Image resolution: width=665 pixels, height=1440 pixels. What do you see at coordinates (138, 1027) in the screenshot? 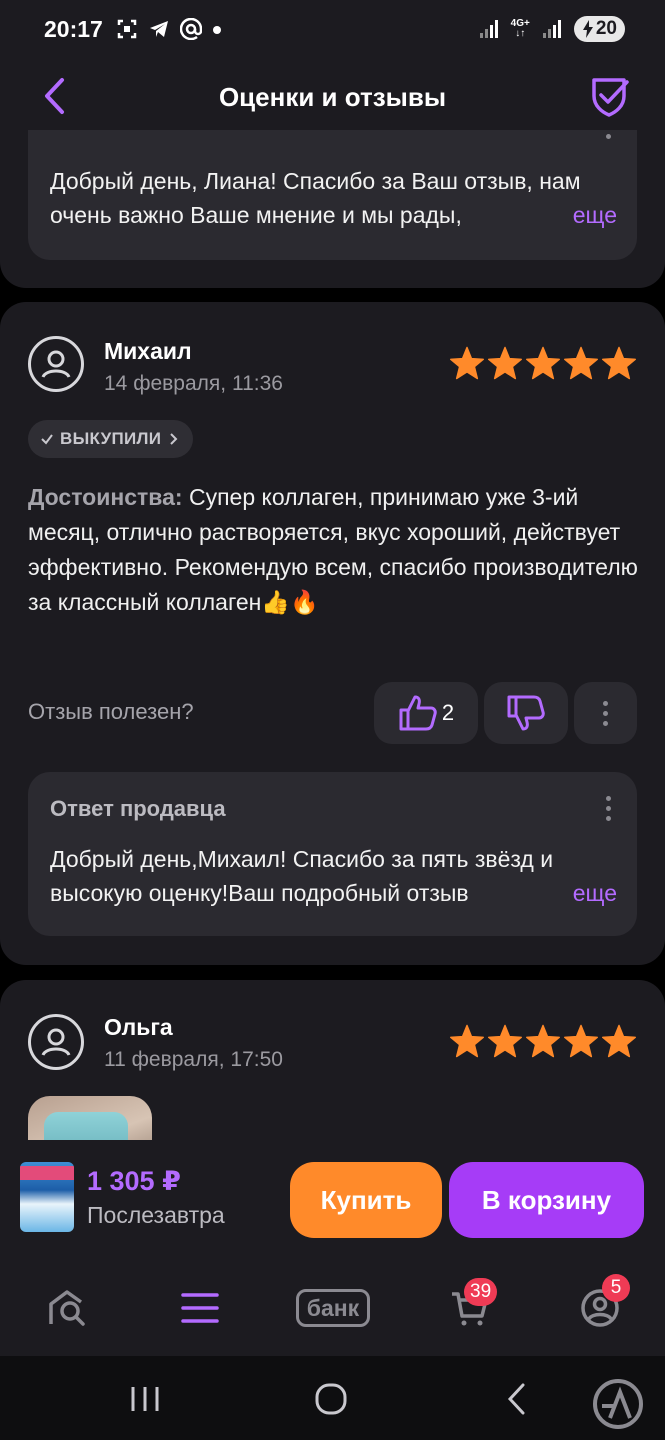
I see `reviewer-name: Ольга` at bounding box center [138, 1027].